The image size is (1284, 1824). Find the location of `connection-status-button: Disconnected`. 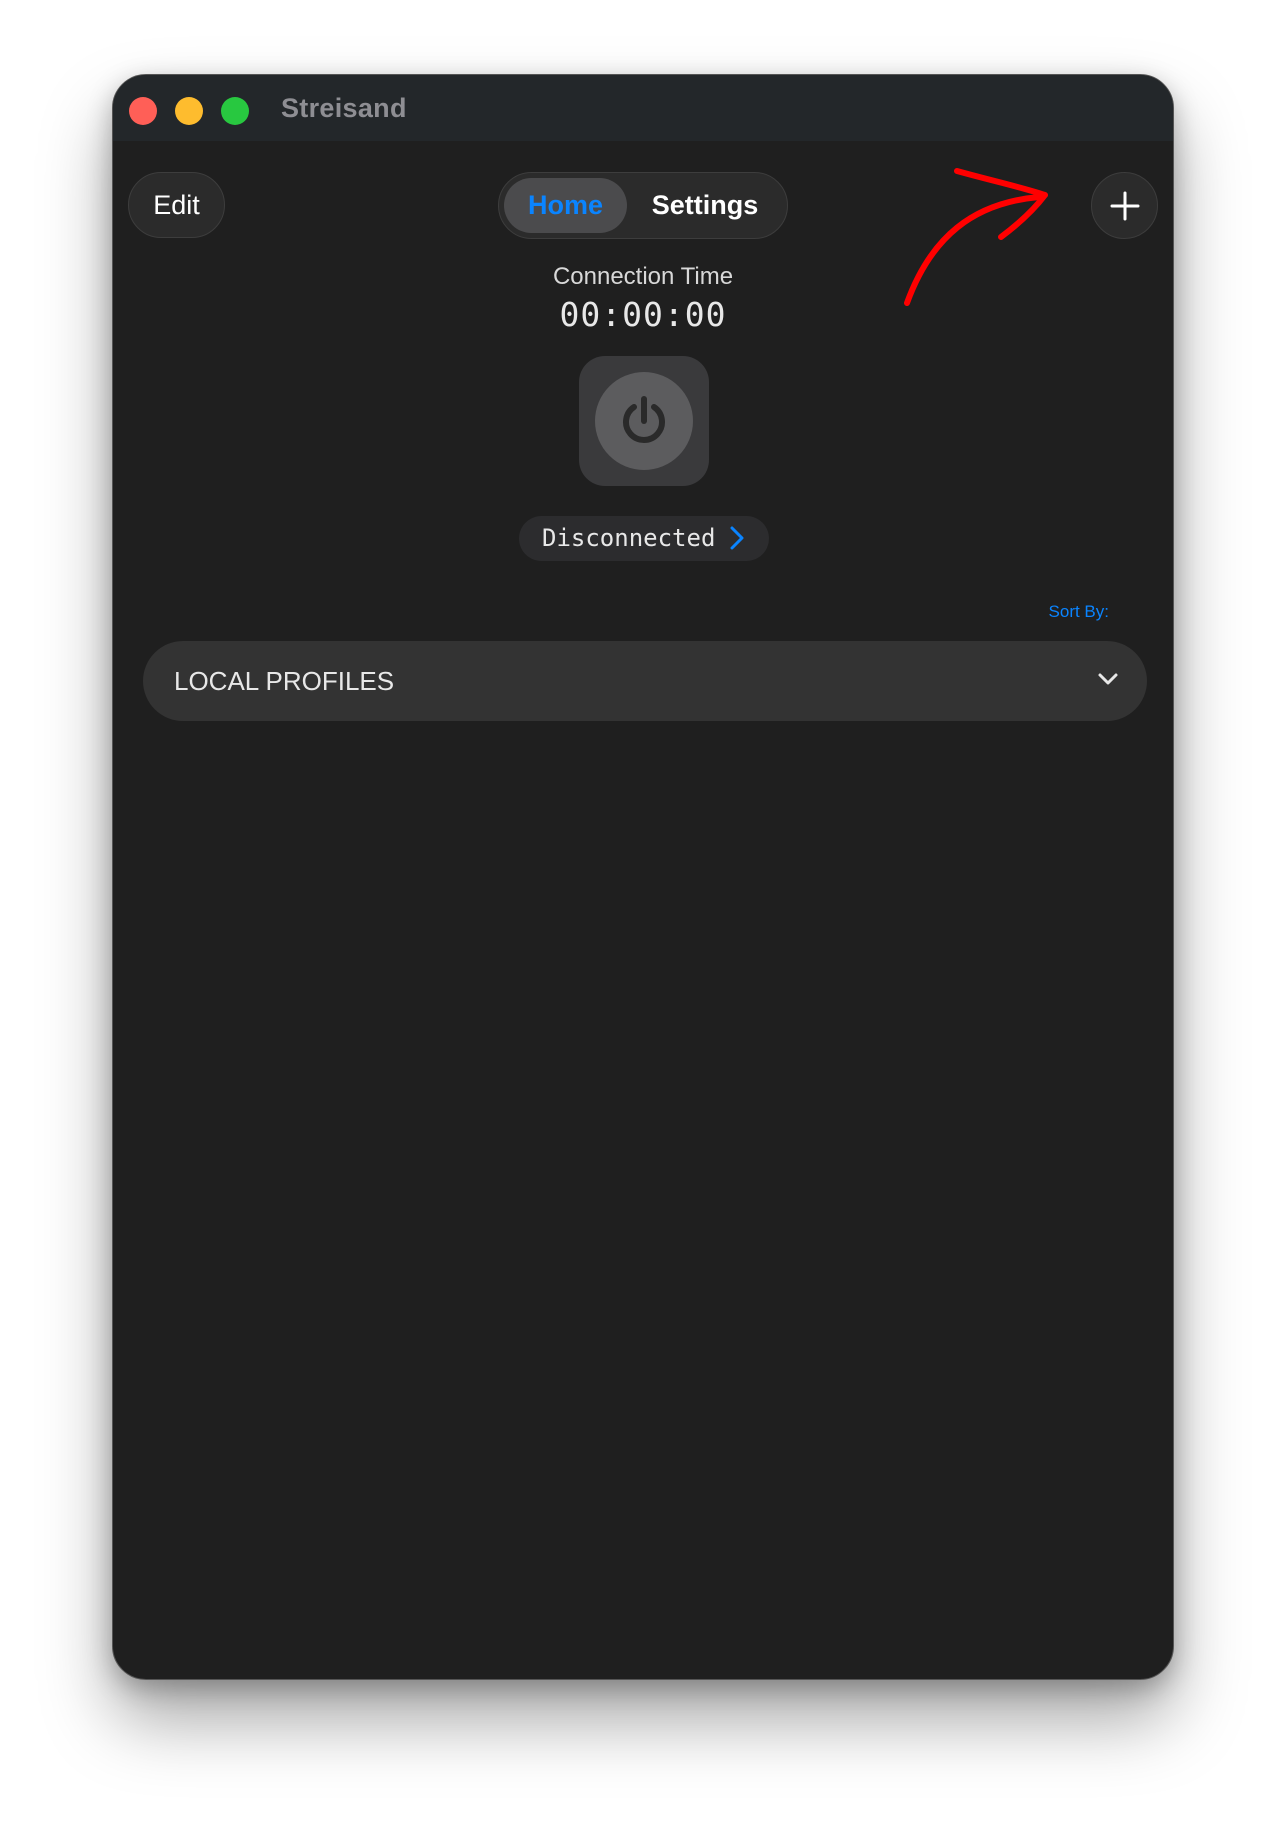

connection-status-button: Disconnected is located at coordinates (644, 538).